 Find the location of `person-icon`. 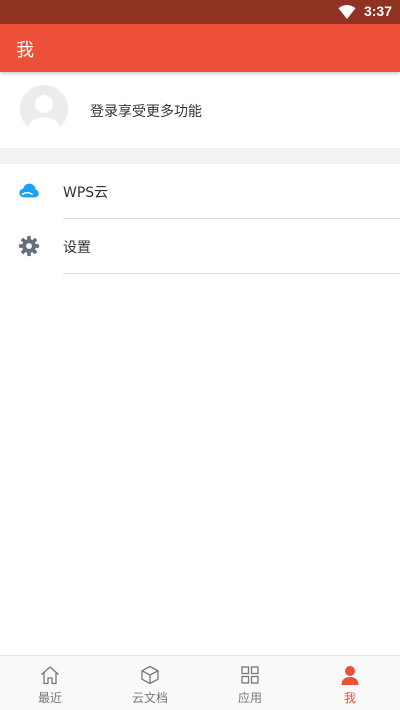

person-icon is located at coordinates (350, 675).